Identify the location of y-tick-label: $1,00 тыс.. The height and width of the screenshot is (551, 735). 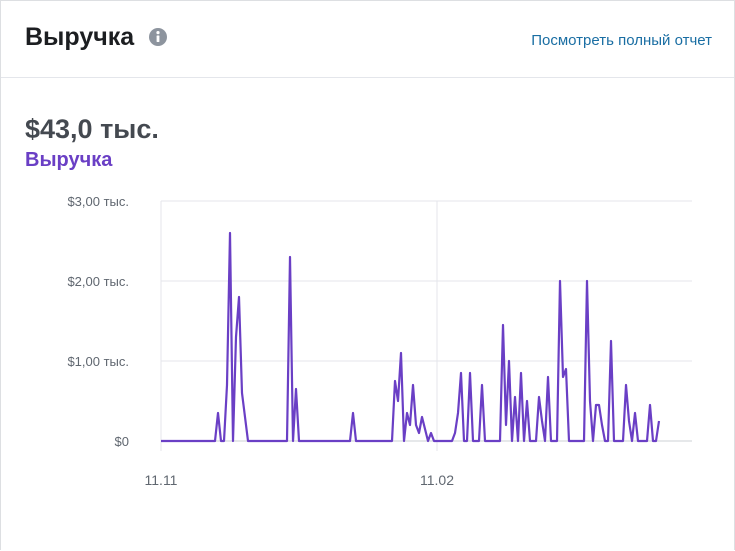
(98, 361).